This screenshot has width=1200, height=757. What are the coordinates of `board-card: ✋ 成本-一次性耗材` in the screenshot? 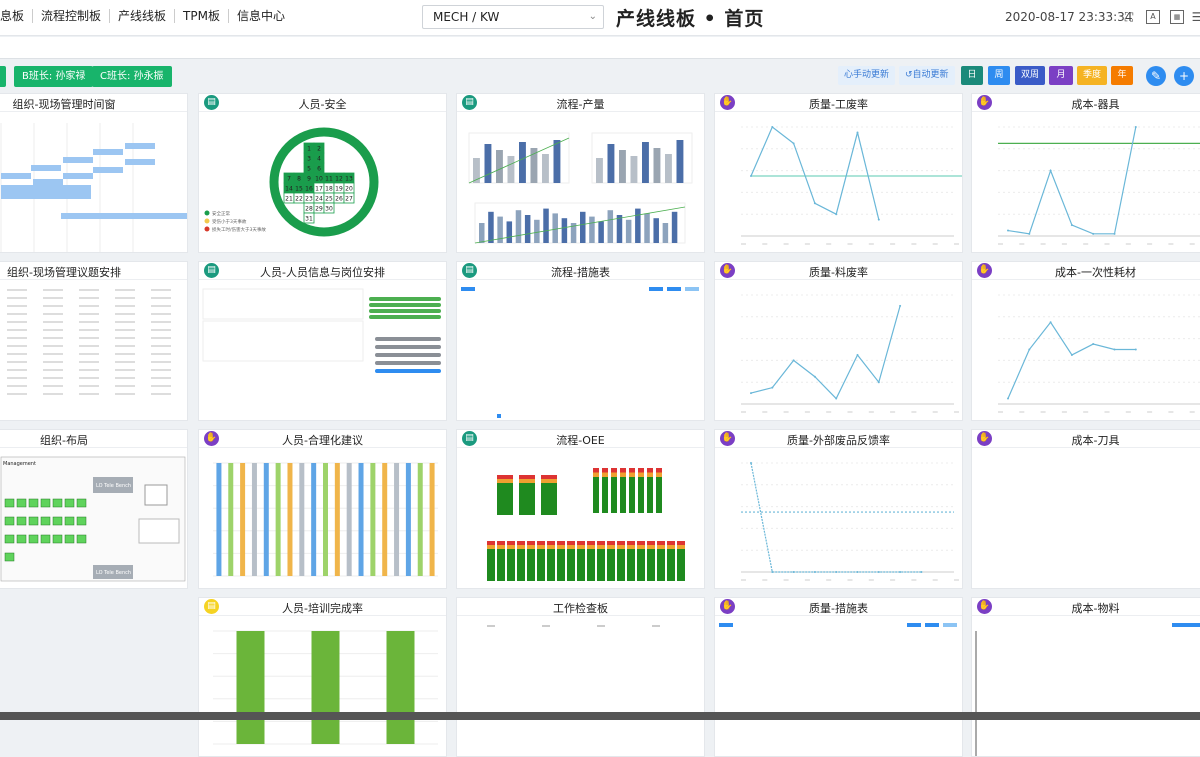 It's located at (1085, 341).